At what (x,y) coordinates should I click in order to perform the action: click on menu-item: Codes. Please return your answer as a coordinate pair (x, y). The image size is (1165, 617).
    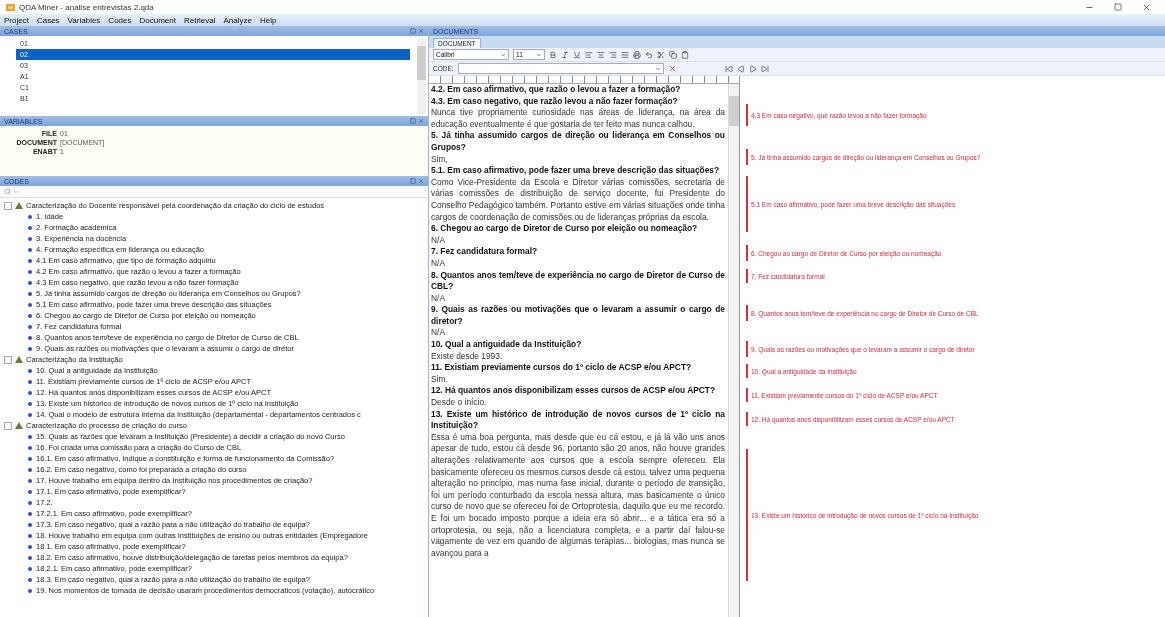
    Looking at the image, I should click on (120, 20).